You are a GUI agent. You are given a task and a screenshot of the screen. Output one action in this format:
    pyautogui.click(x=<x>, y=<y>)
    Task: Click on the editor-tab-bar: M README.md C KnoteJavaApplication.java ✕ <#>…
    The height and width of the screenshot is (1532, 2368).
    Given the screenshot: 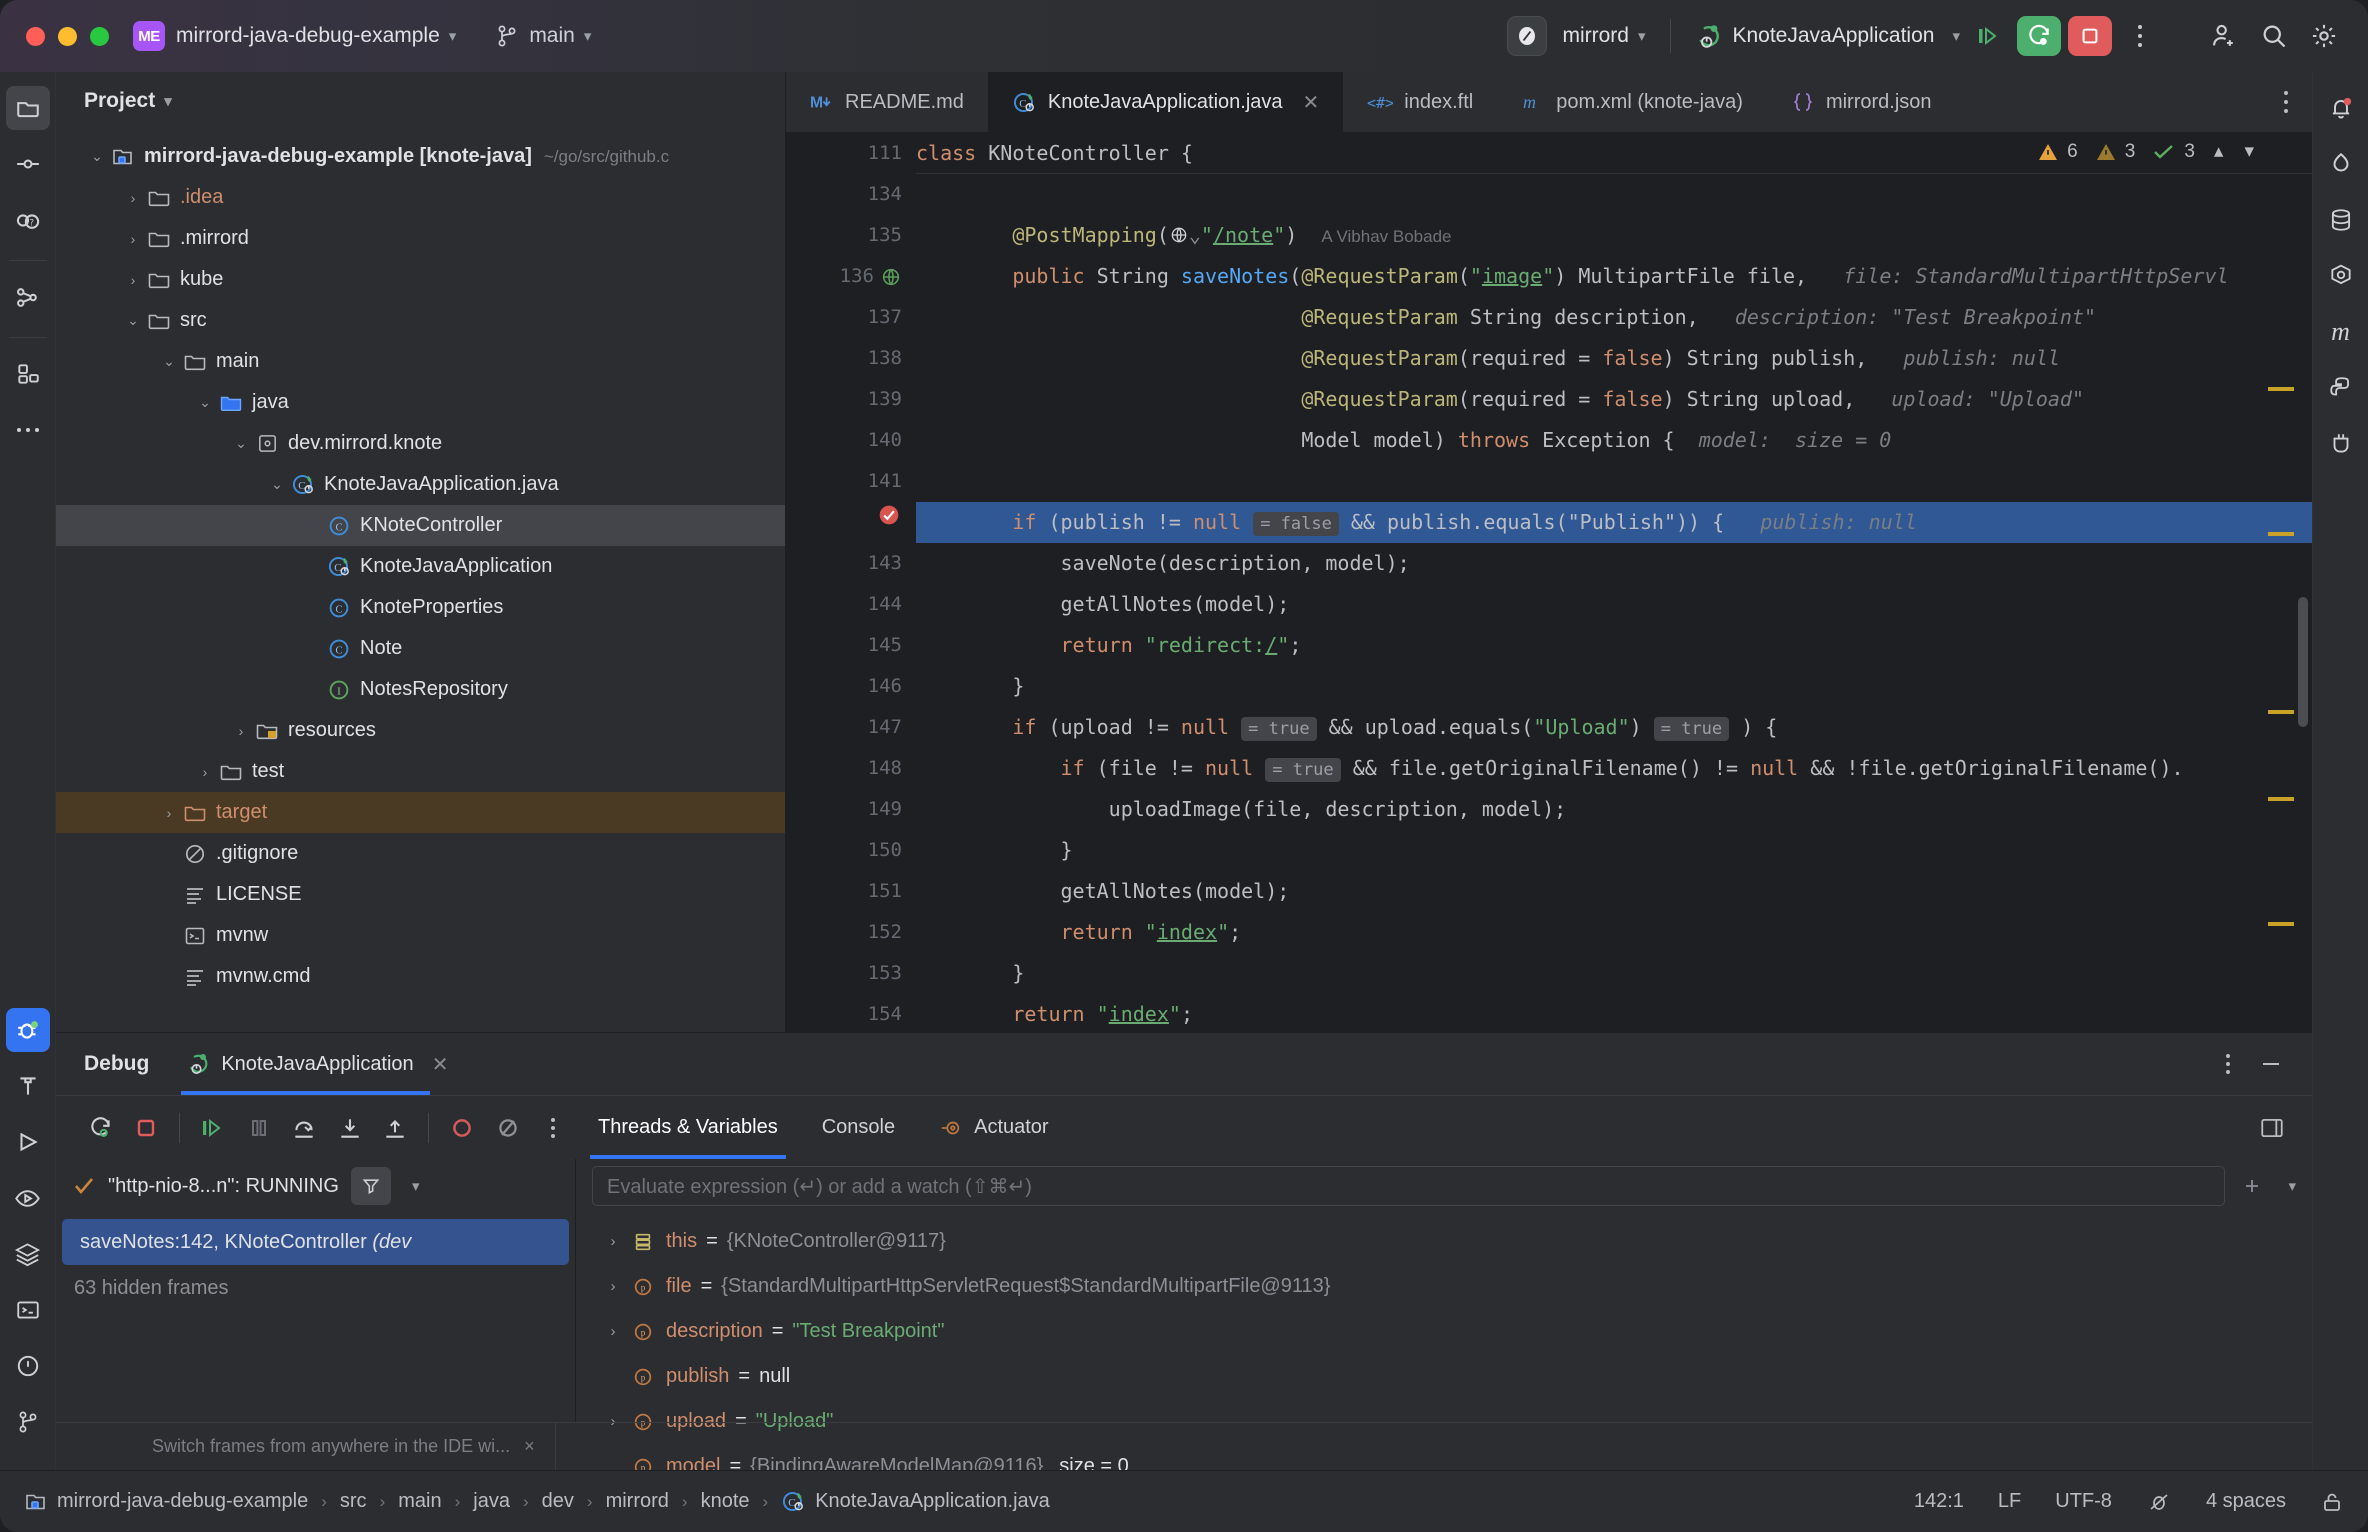 What is the action you would take?
    pyautogui.click(x=1549, y=102)
    